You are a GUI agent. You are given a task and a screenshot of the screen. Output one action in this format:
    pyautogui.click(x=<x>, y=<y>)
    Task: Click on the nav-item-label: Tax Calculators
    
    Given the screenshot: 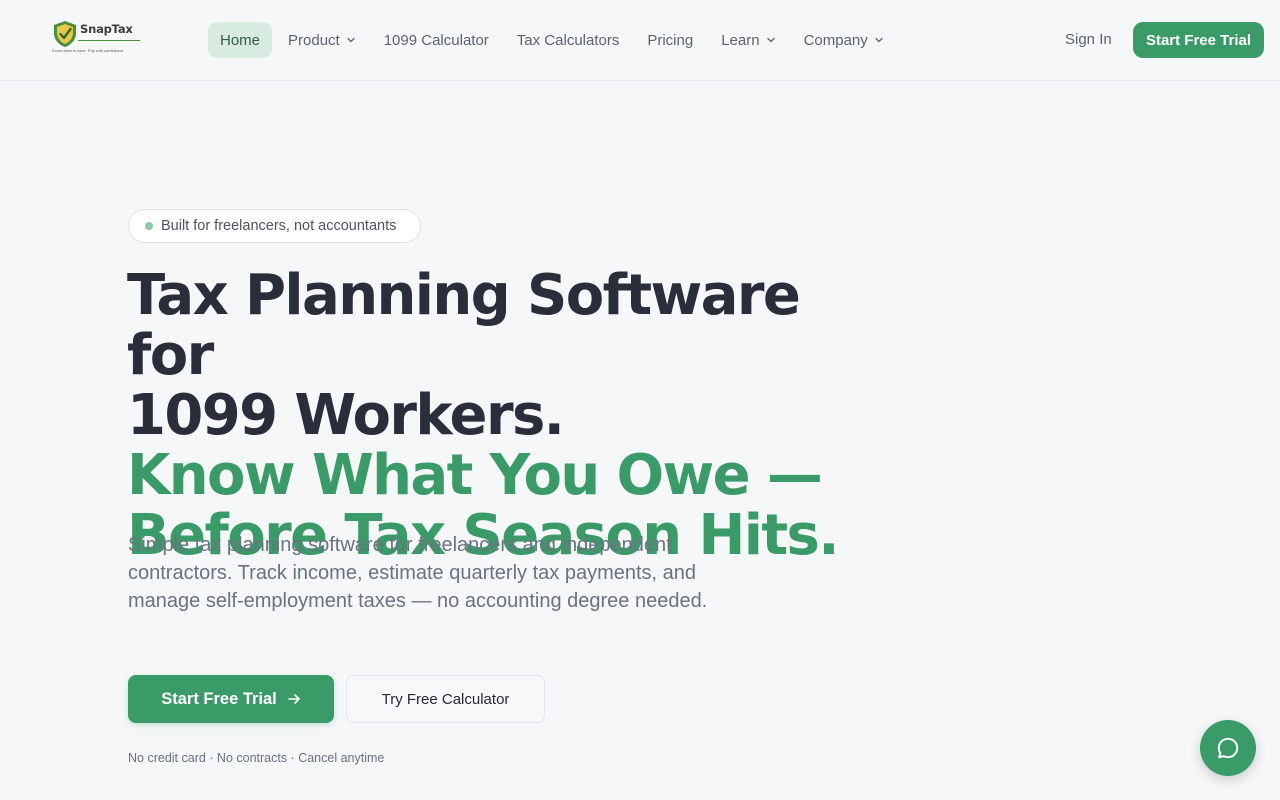 What is the action you would take?
    pyautogui.click(x=568, y=40)
    